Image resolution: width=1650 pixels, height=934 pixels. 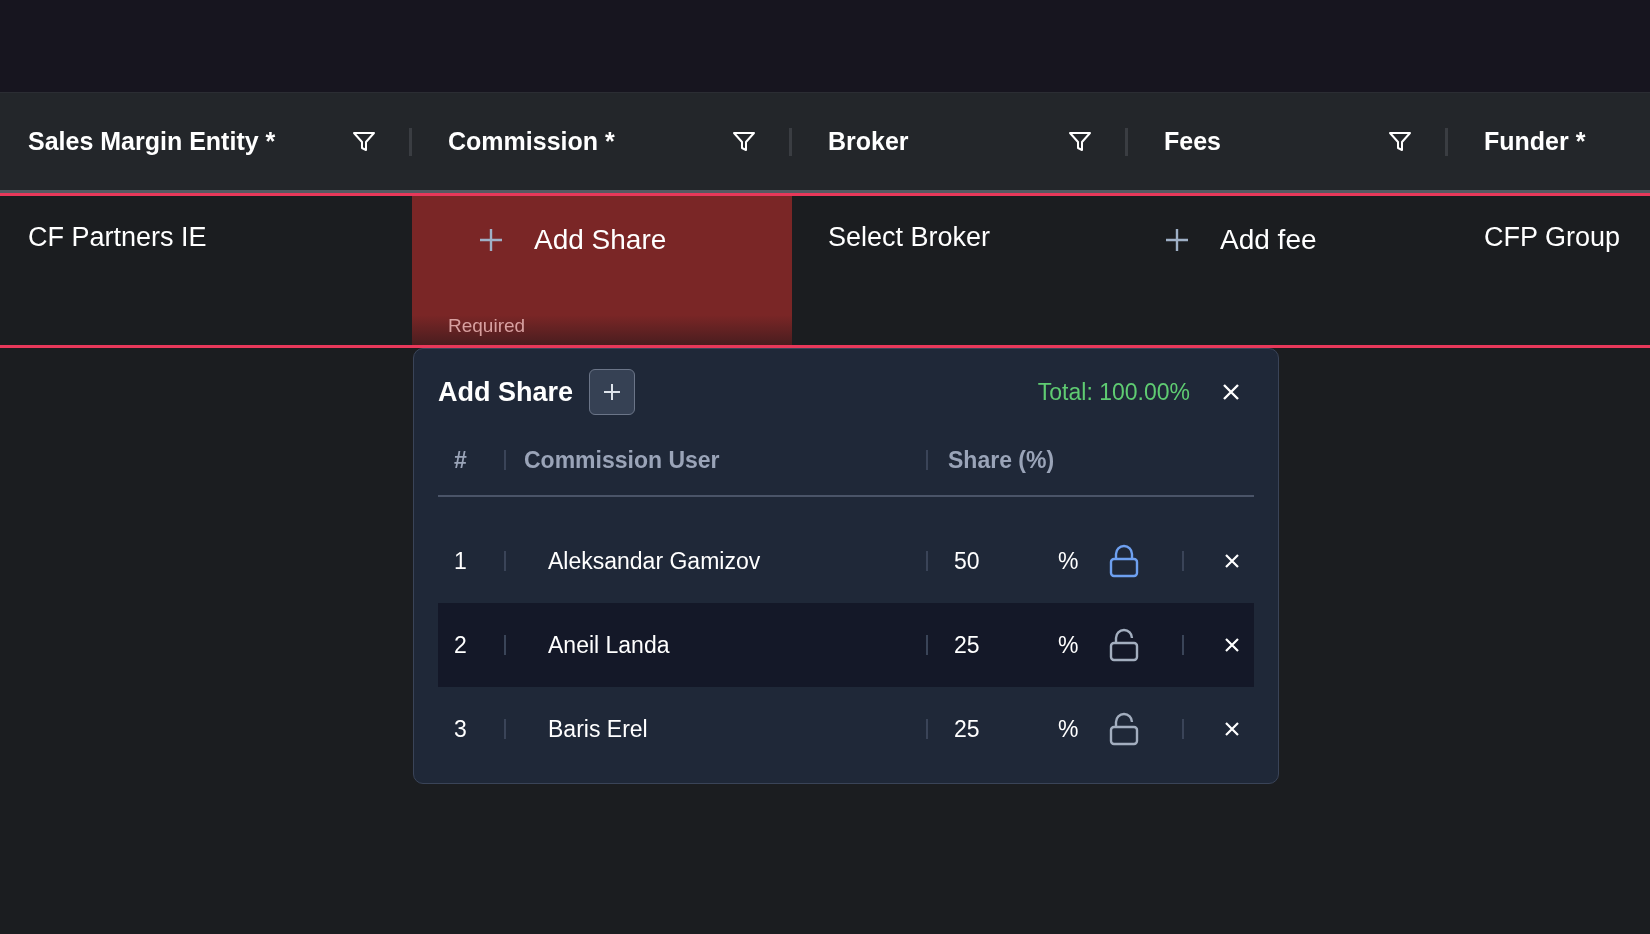 I want to click on error-message: Required, so click(x=487, y=326).